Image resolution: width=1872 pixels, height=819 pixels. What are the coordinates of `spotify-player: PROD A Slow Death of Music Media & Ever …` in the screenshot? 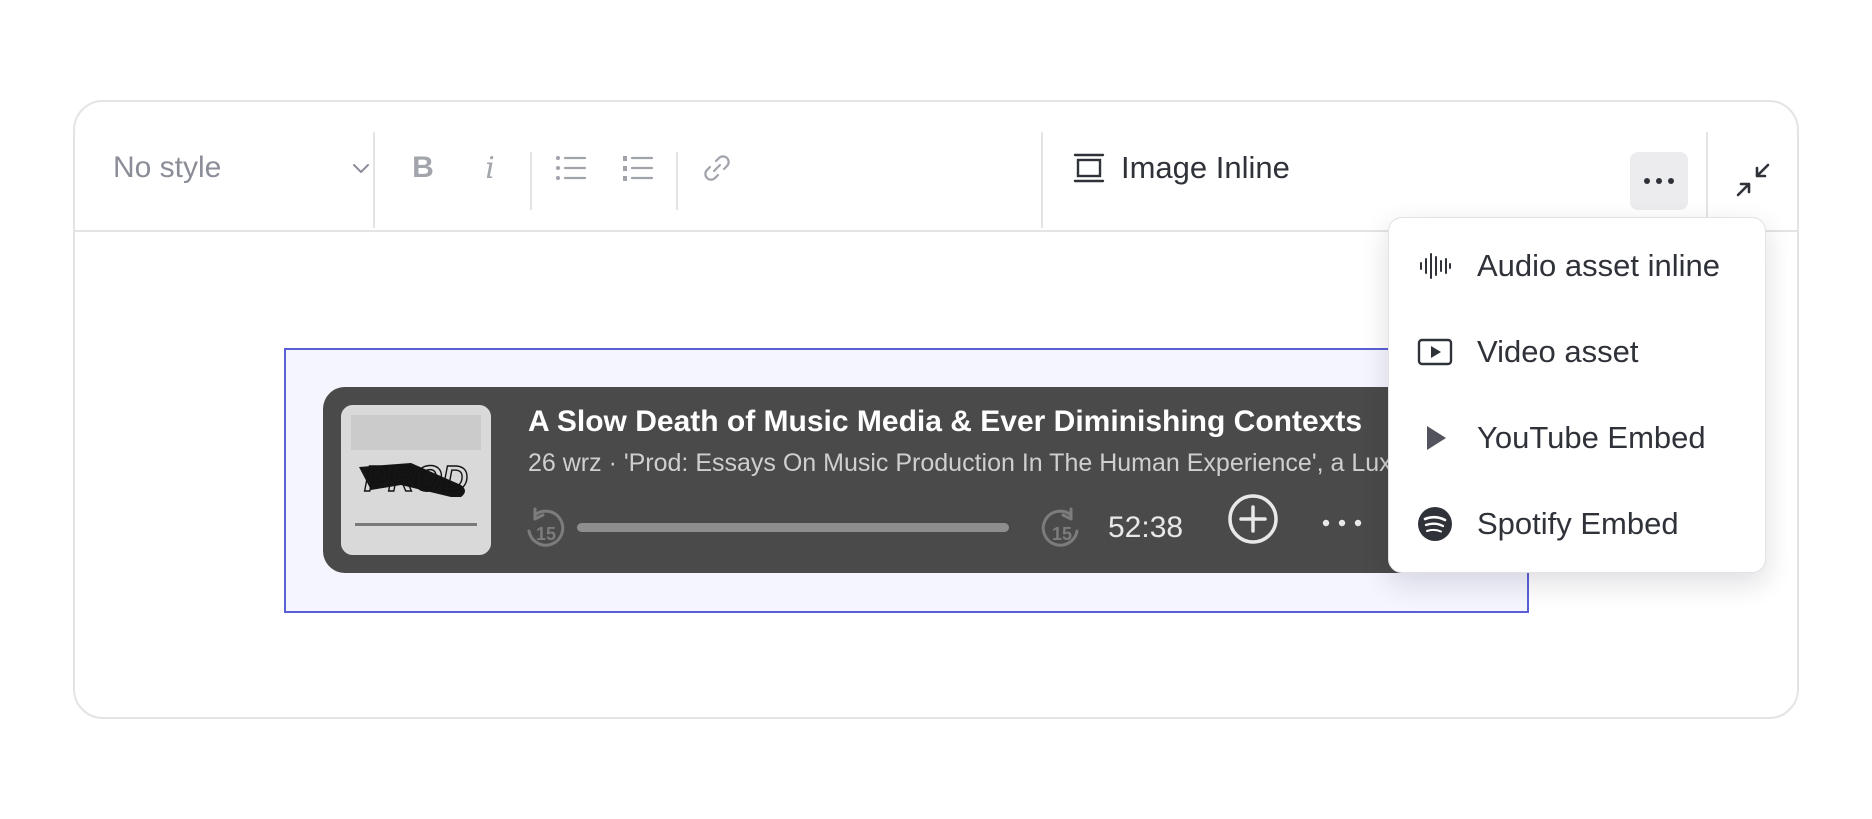 It's located at (873, 480).